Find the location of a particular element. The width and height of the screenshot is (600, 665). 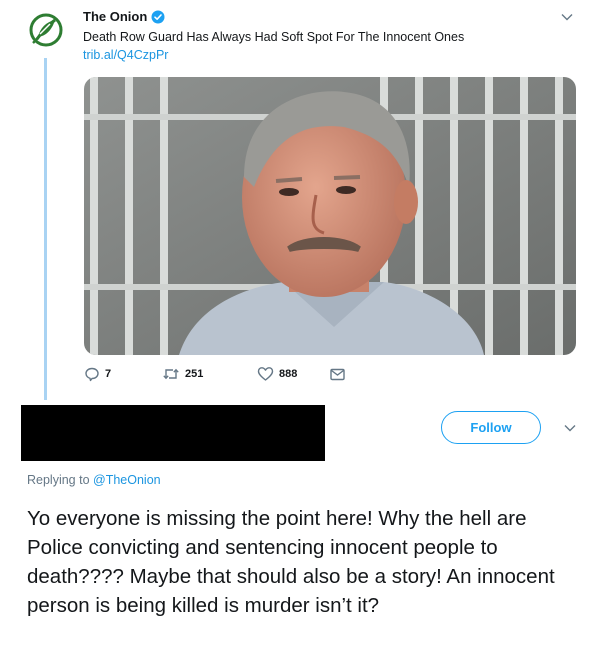

verified-badge-icon is located at coordinates (158, 16).